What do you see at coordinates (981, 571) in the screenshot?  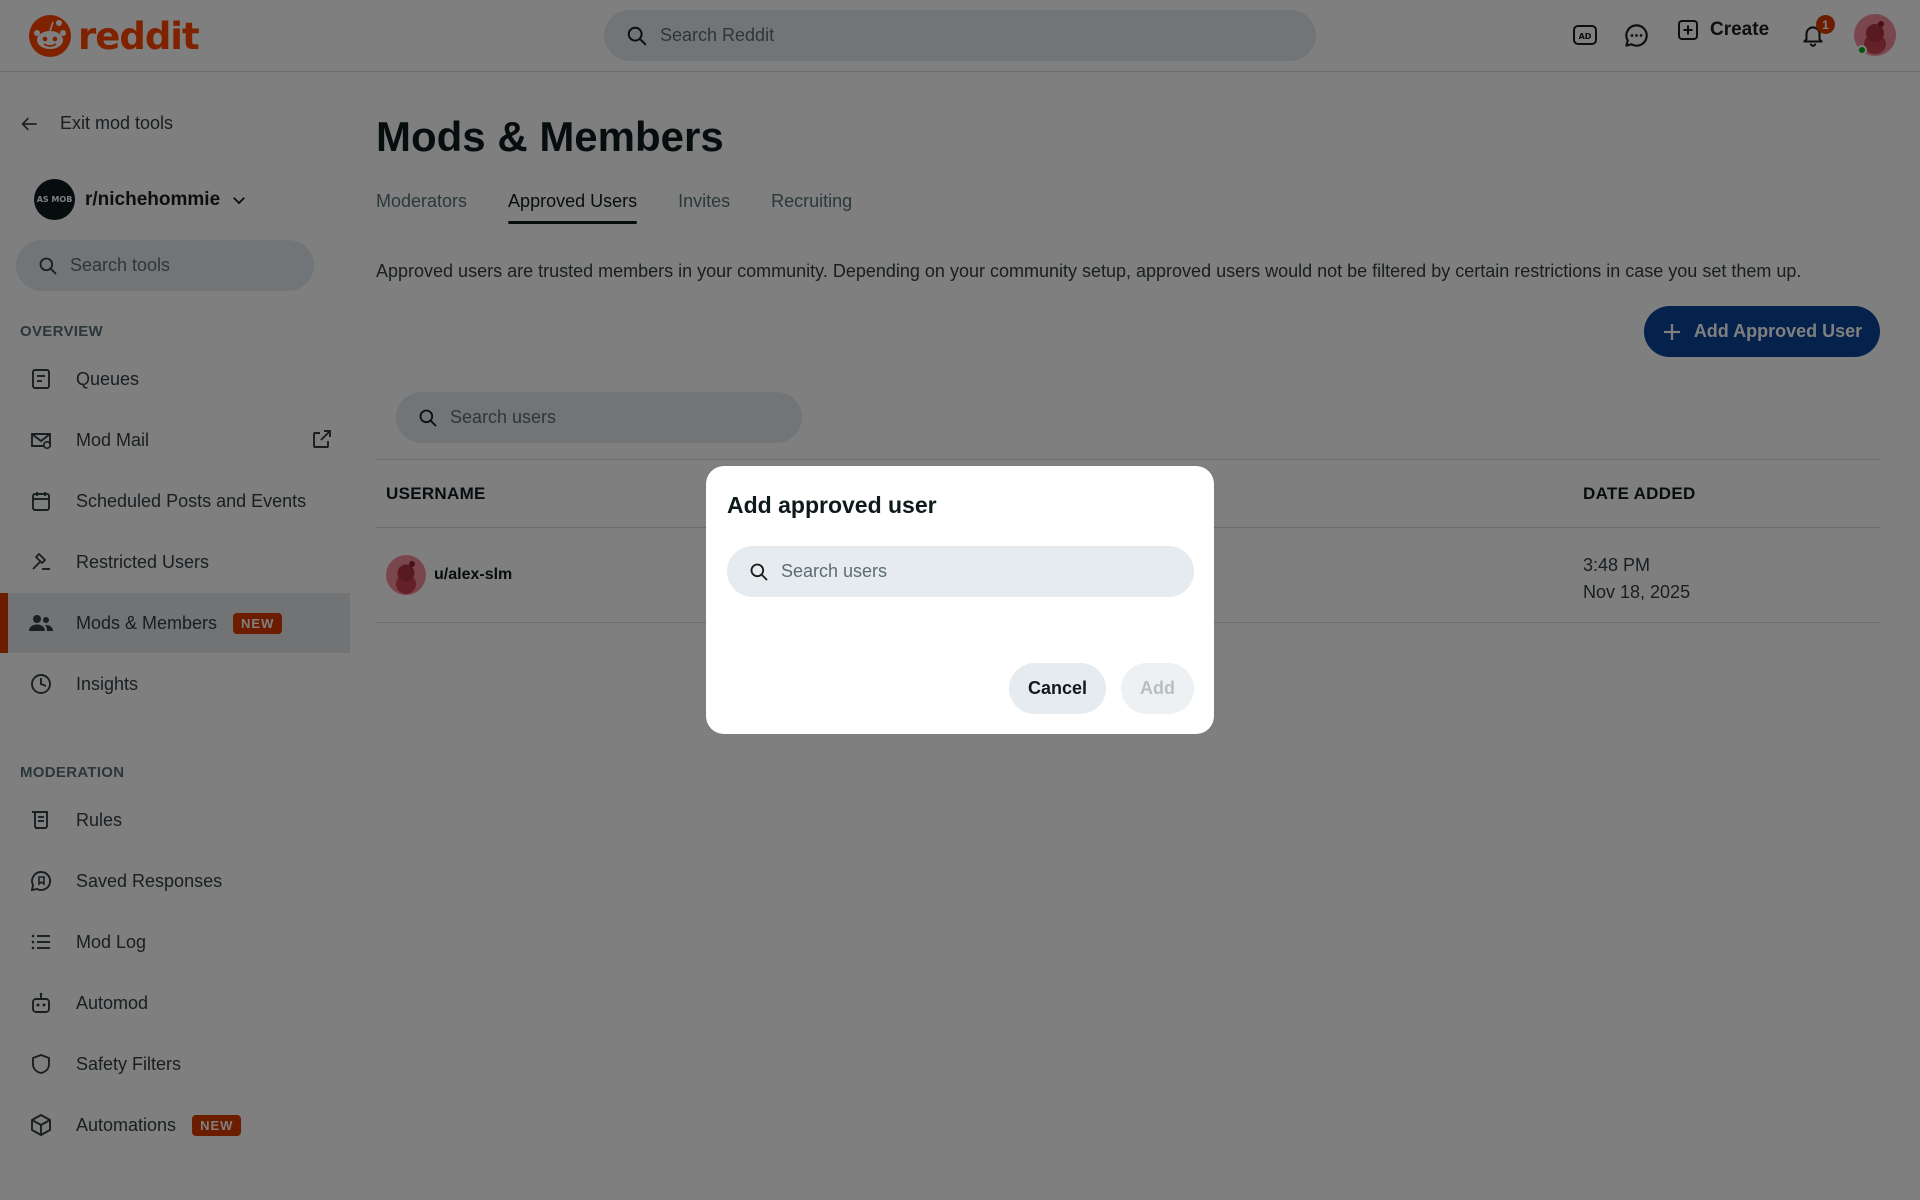 I see `modal-search-users-input` at bounding box center [981, 571].